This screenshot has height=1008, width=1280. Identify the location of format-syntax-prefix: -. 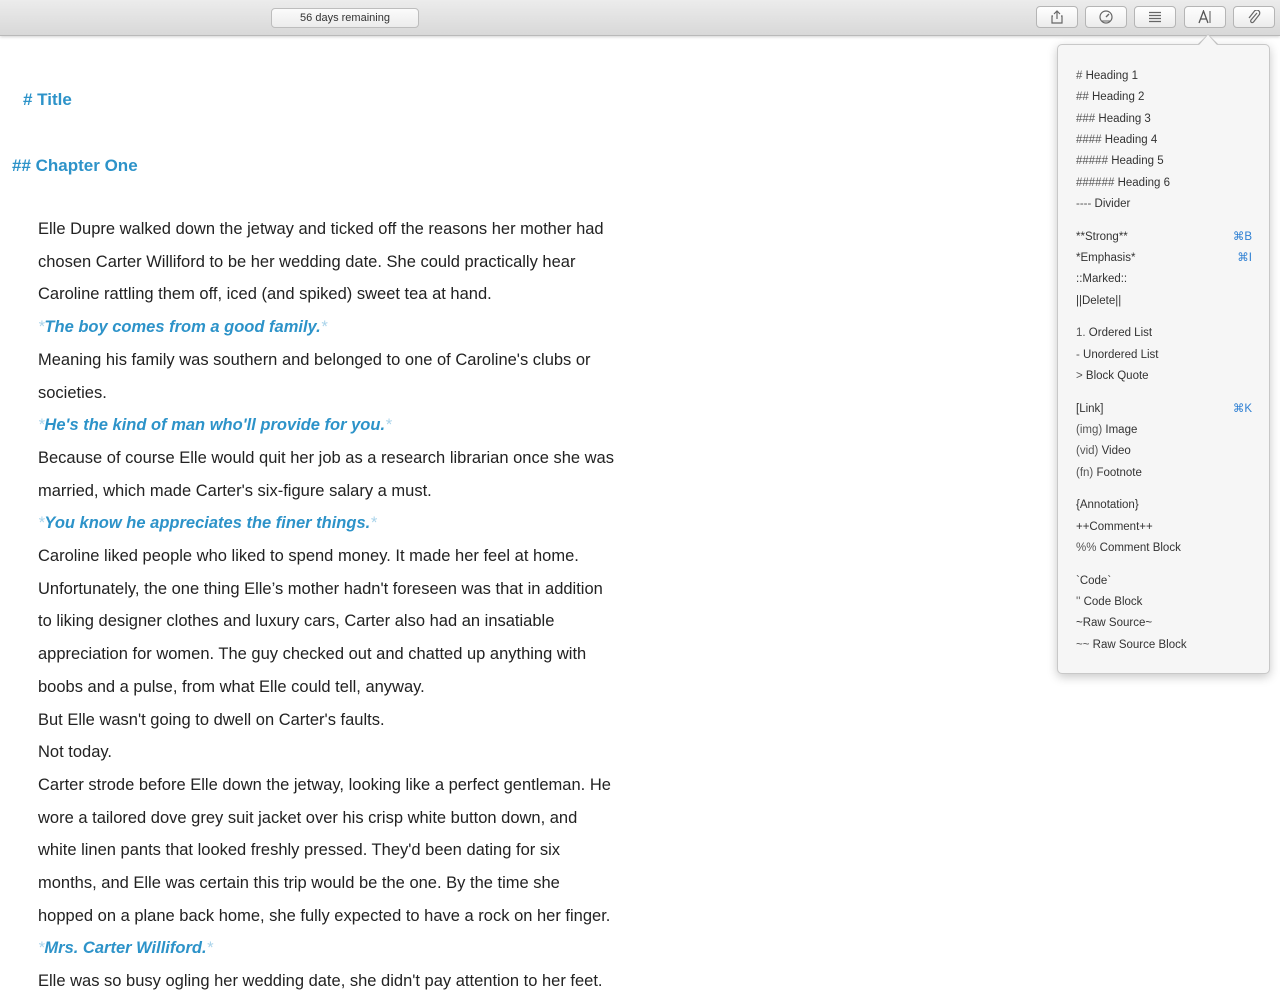
(1078, 354).